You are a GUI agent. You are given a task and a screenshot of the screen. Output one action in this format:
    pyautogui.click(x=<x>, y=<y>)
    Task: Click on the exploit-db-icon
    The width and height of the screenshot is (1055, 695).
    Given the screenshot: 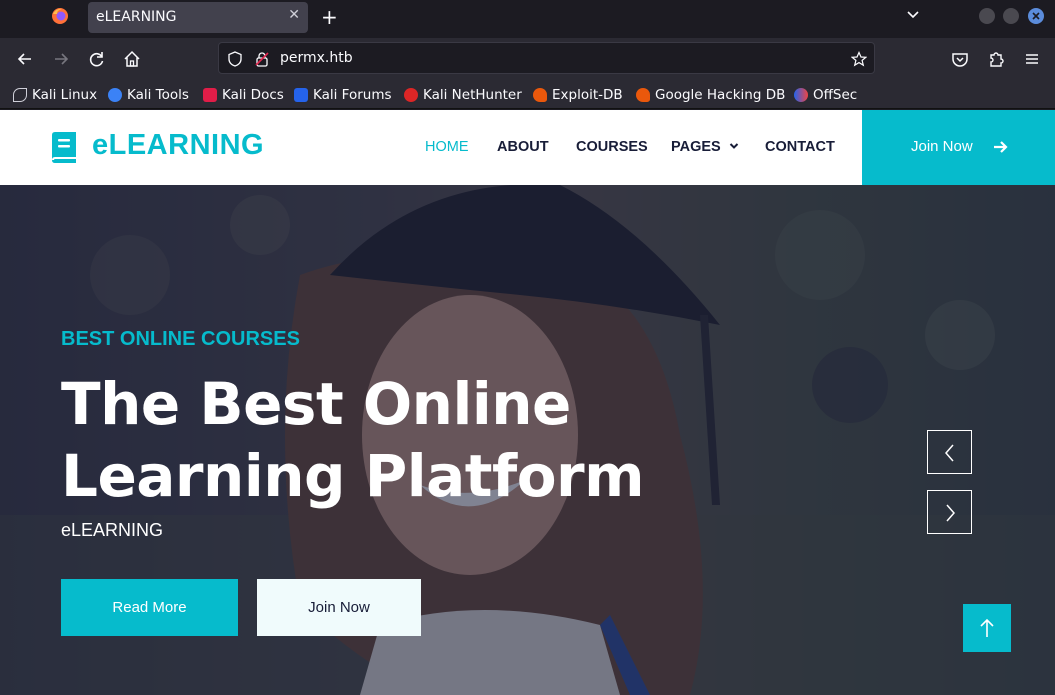 What is the action you would take?
    pyautogui.click(x=540, y=95)
    